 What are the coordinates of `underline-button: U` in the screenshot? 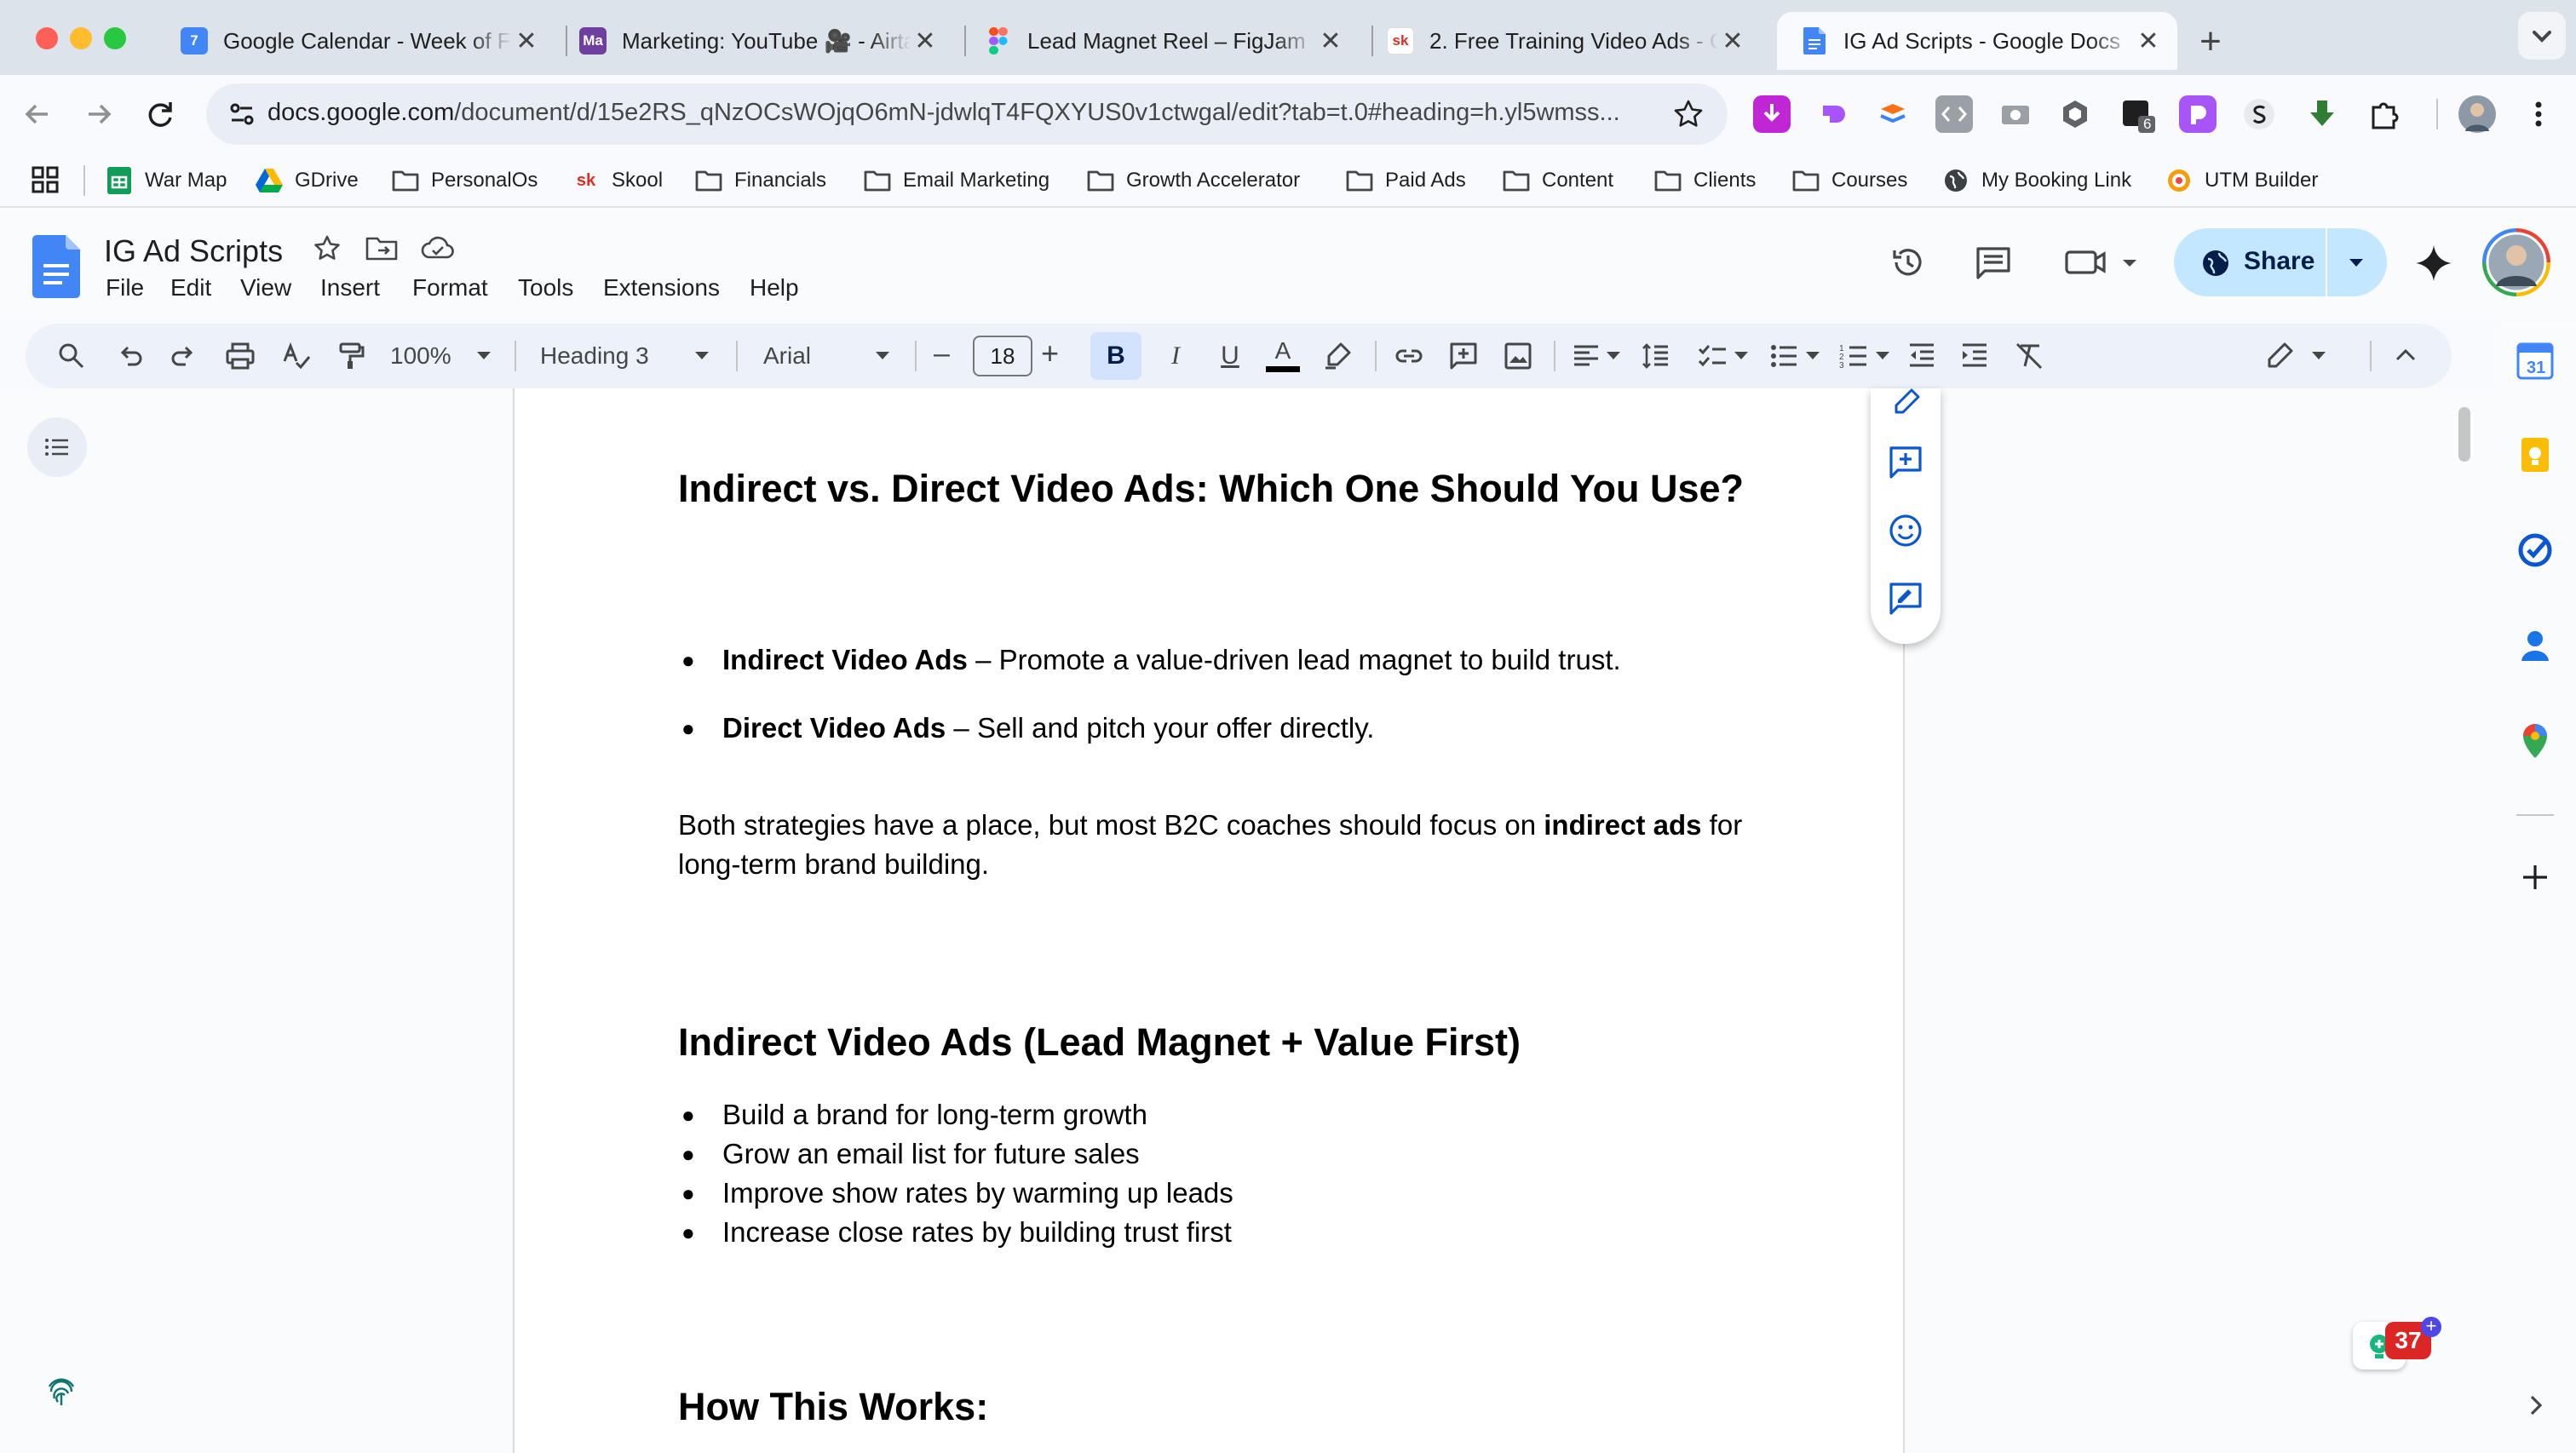 It's located at (1230, 356).